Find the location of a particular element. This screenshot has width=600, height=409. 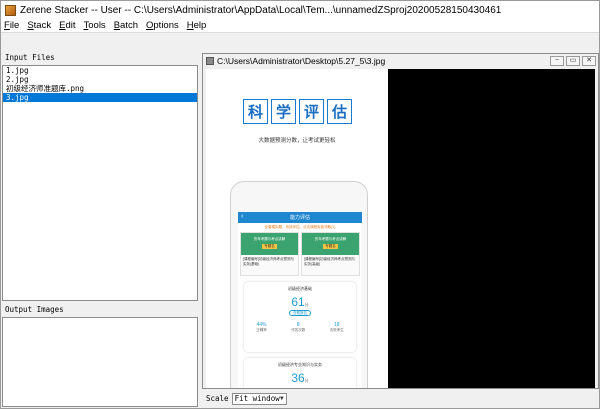

image-subline: 大数据预测分数，让考试更轻松 is located at coordinates (297, 141).